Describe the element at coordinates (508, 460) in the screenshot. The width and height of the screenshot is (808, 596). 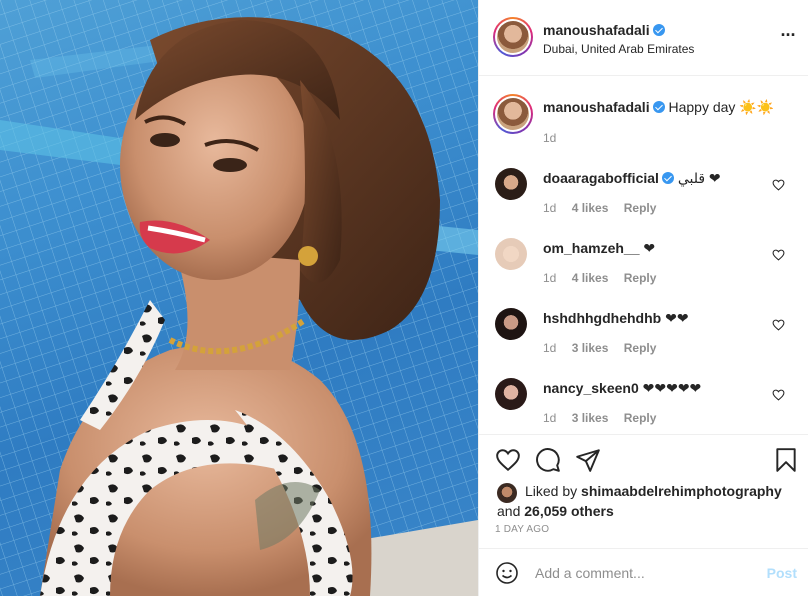
I see `like-heart-icon` at that location.